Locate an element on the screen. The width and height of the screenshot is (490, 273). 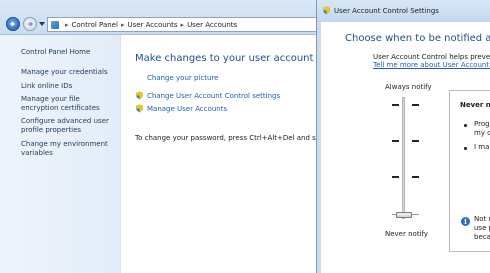
notification-level-slider-thumb is located at coordinates (404, 215).